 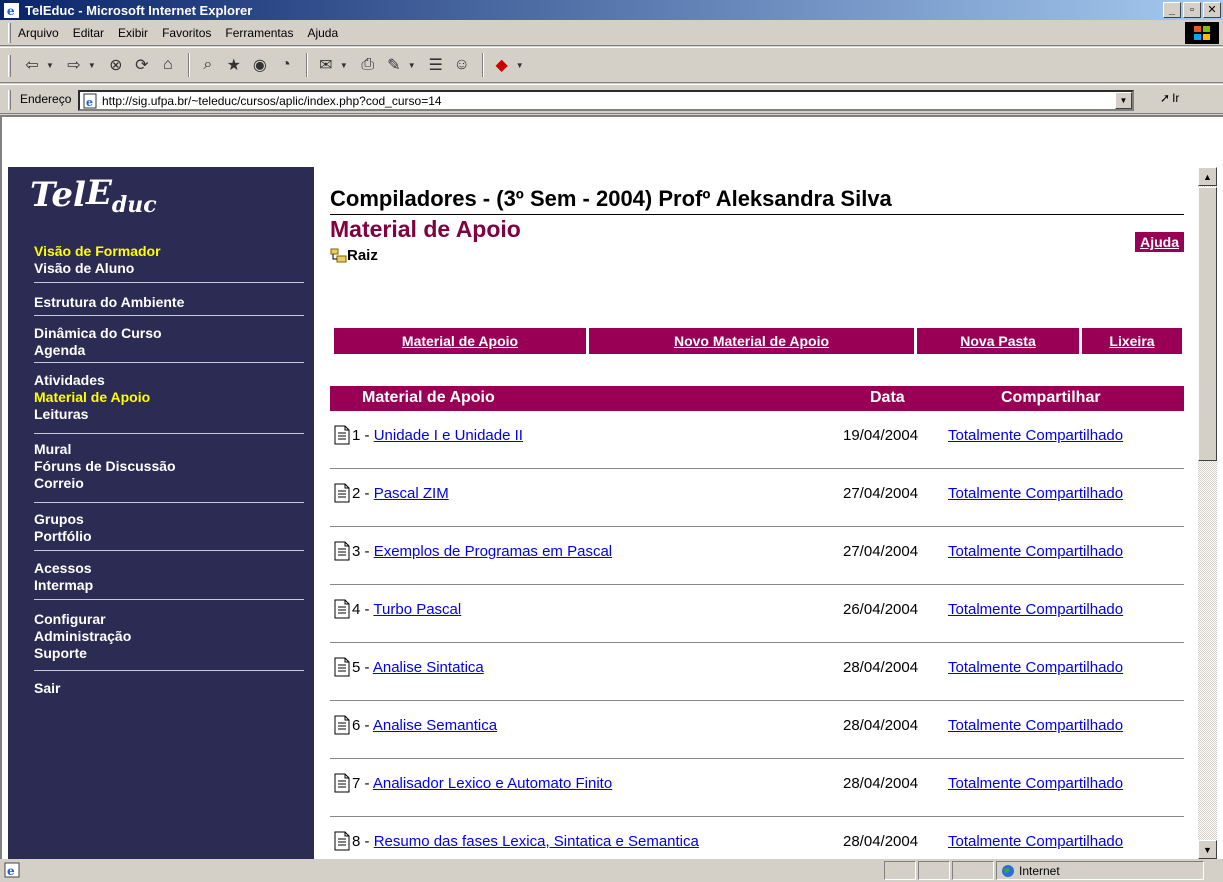 What do you see at coordinates (260, 65) in the screenshot?
I see `media-icon: ◉` at bounding box center [260, 65].